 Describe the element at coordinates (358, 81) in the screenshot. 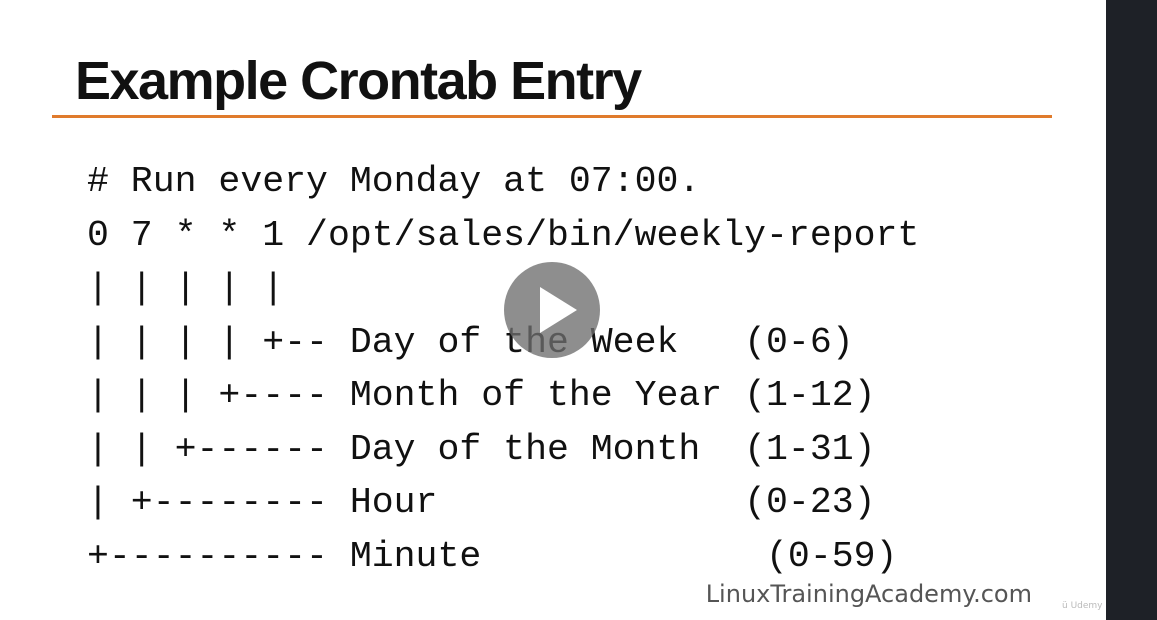

I see `slide-title: Example Crontab Entry` at that location.